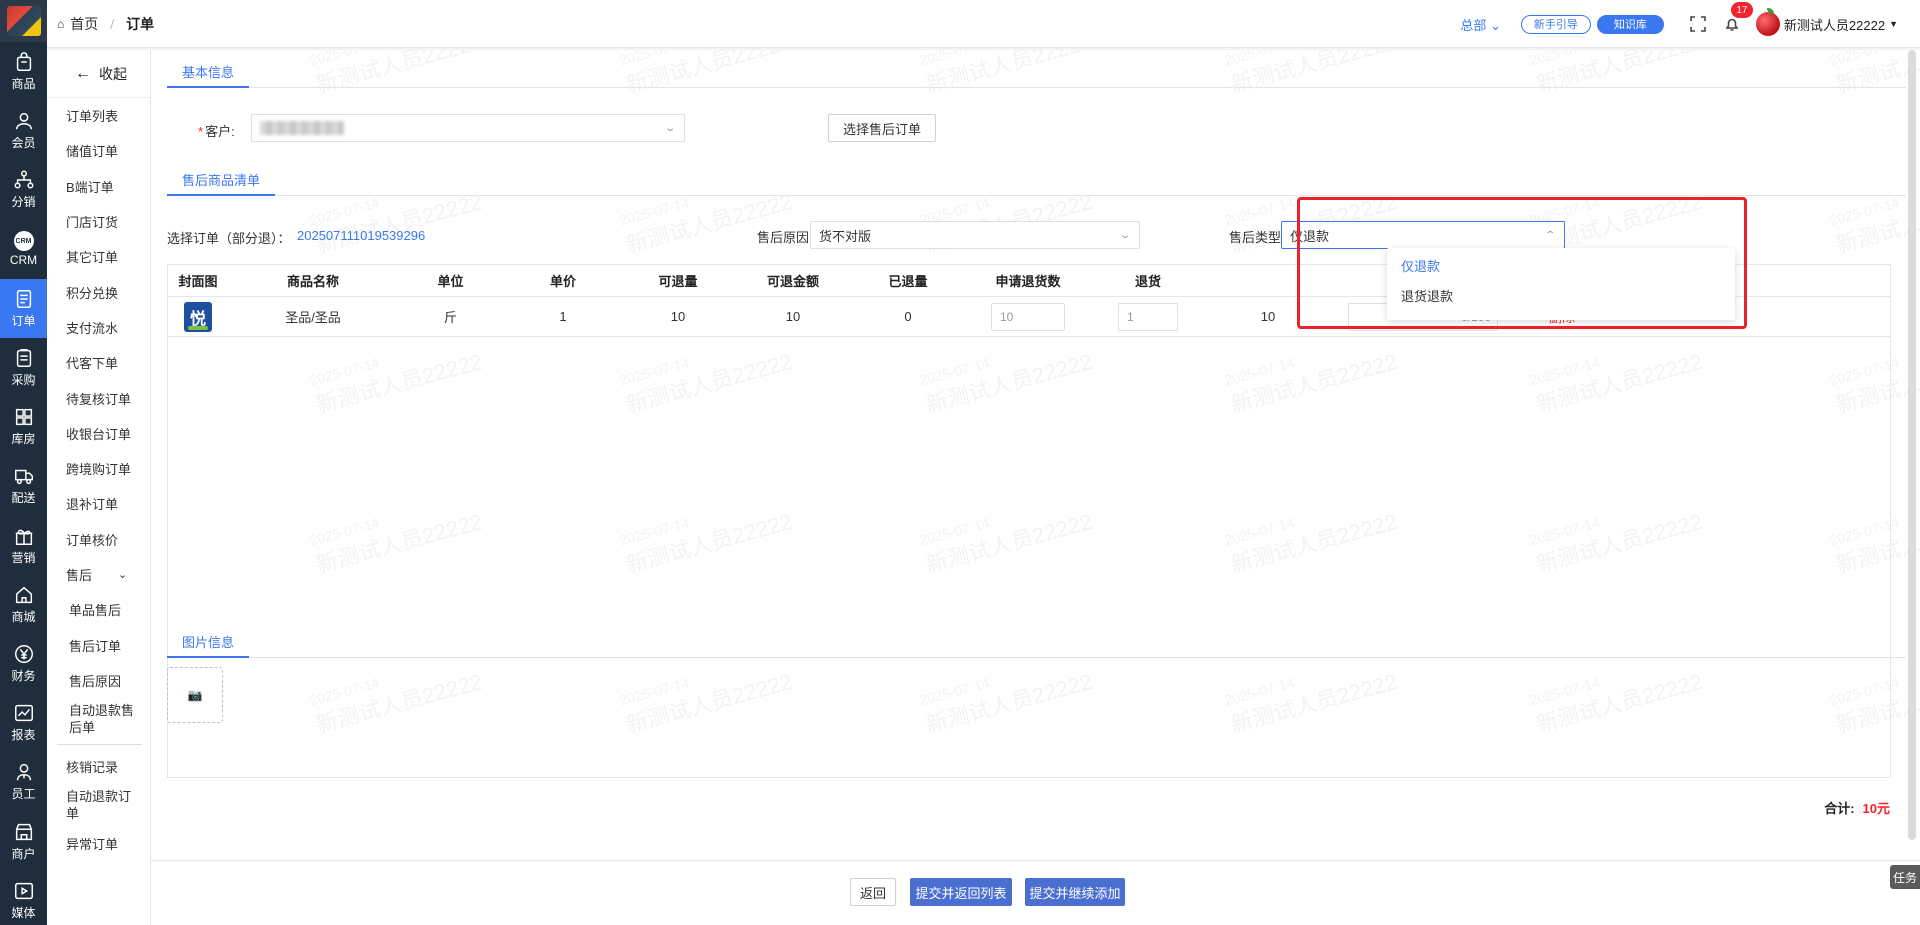 The image size is (1920, 925). I want to click on rail-item-label: 商户, so click(23, 853).